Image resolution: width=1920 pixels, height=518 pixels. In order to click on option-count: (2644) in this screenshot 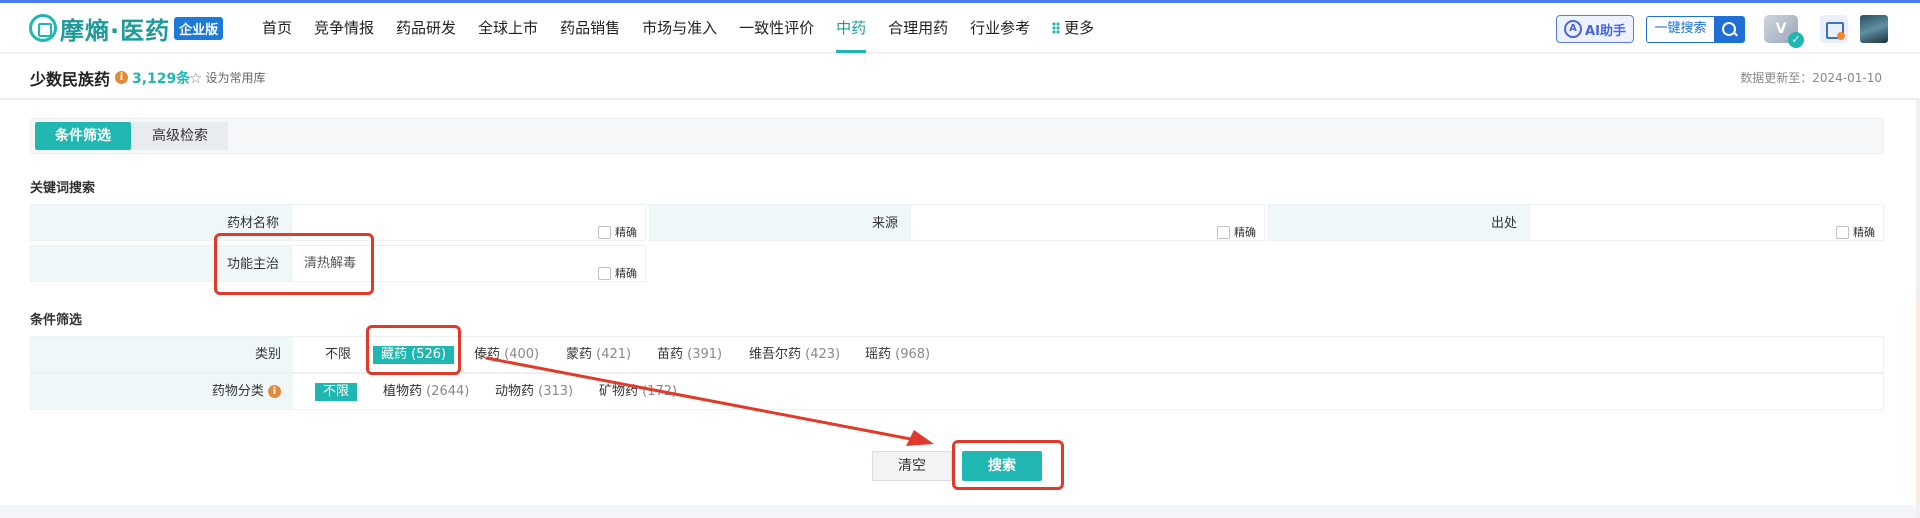, I will do `click(448, 391)`.